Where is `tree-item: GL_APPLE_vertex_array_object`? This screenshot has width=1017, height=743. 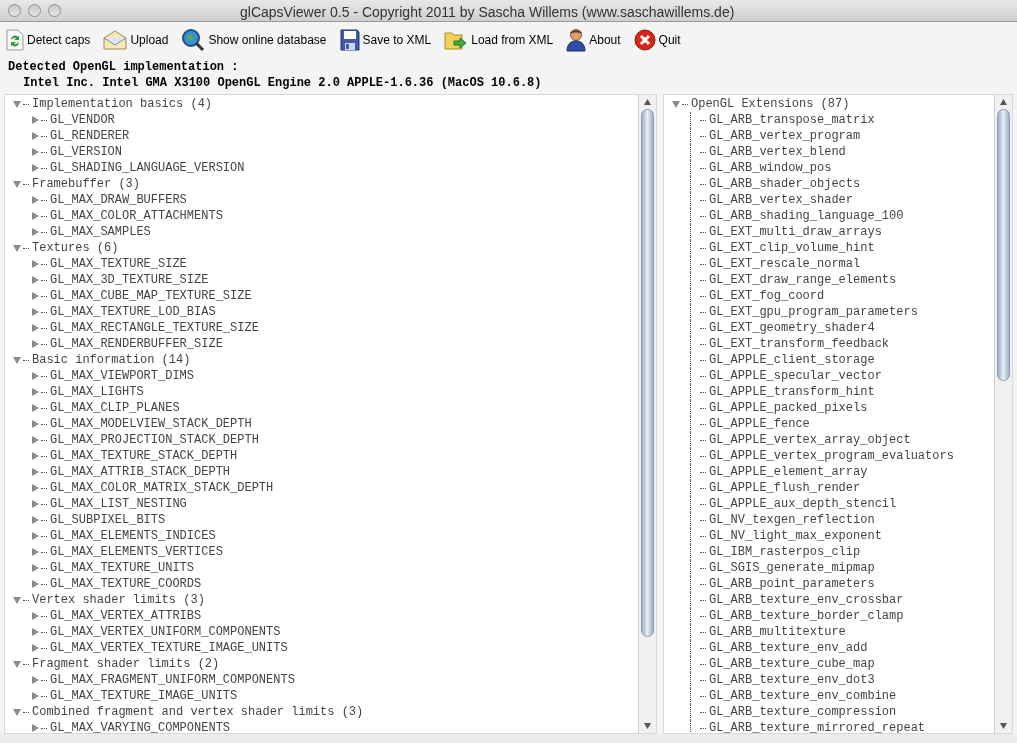
tree-item: GL_APPLE_vertex_array_object is located at coordinates (810, 440).